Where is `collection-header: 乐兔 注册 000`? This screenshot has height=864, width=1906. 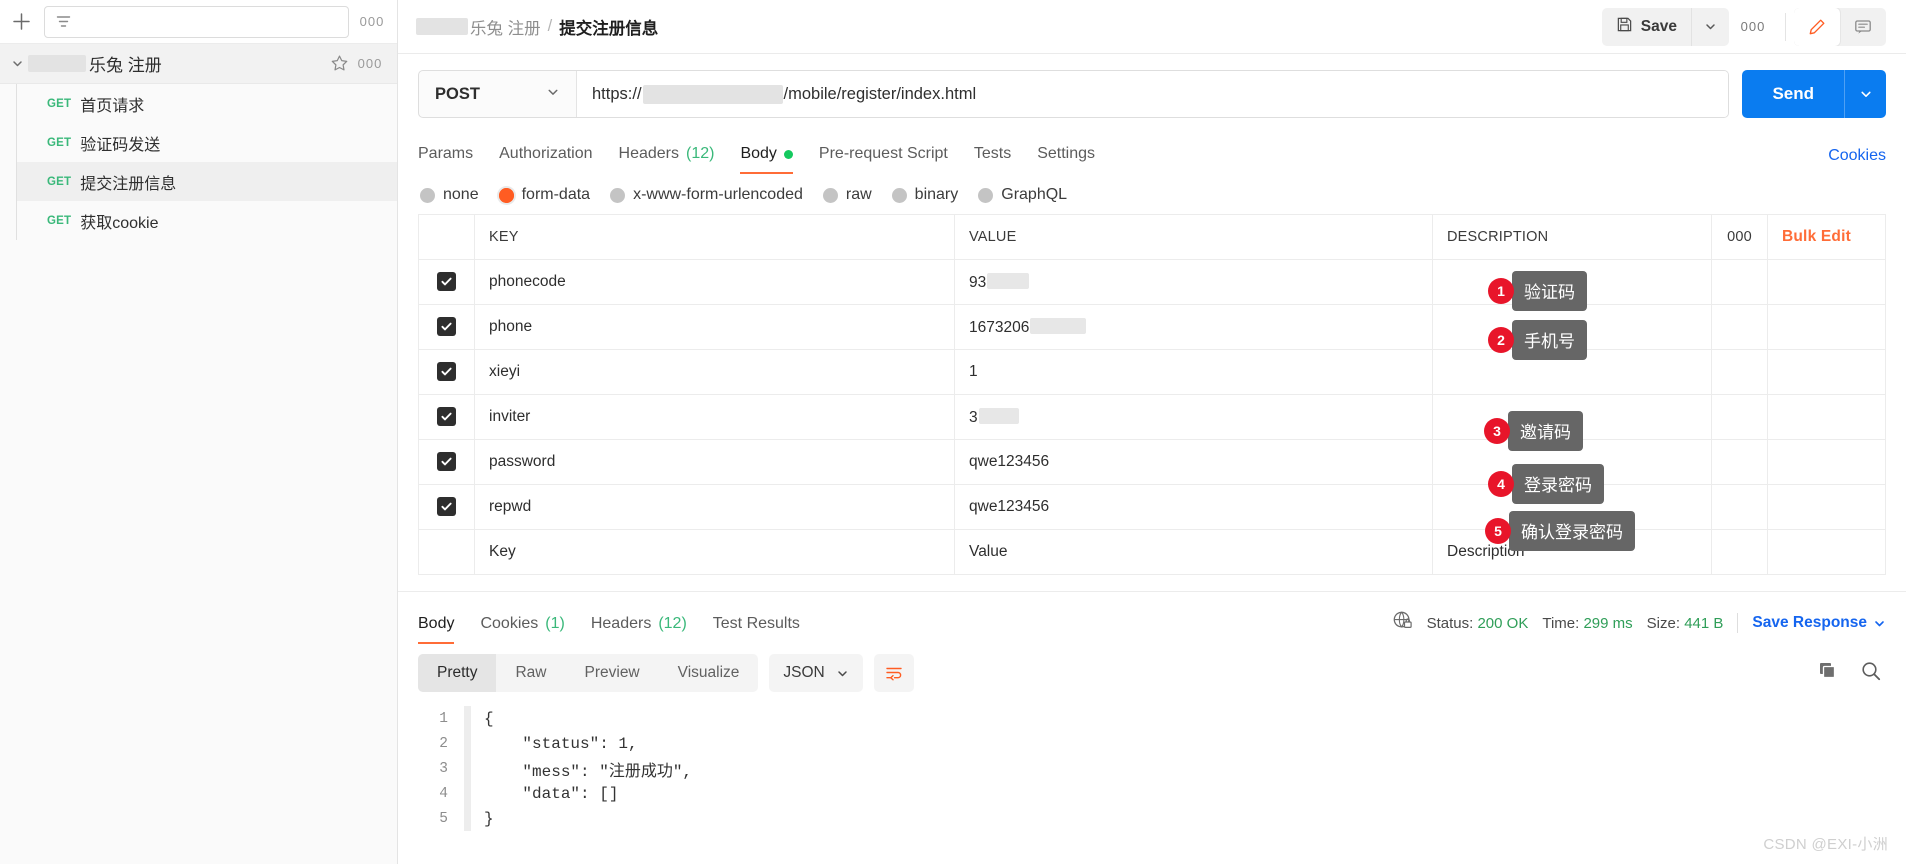 collection-header: 乐兔 注册 000 is located at coordinates (198, 64).